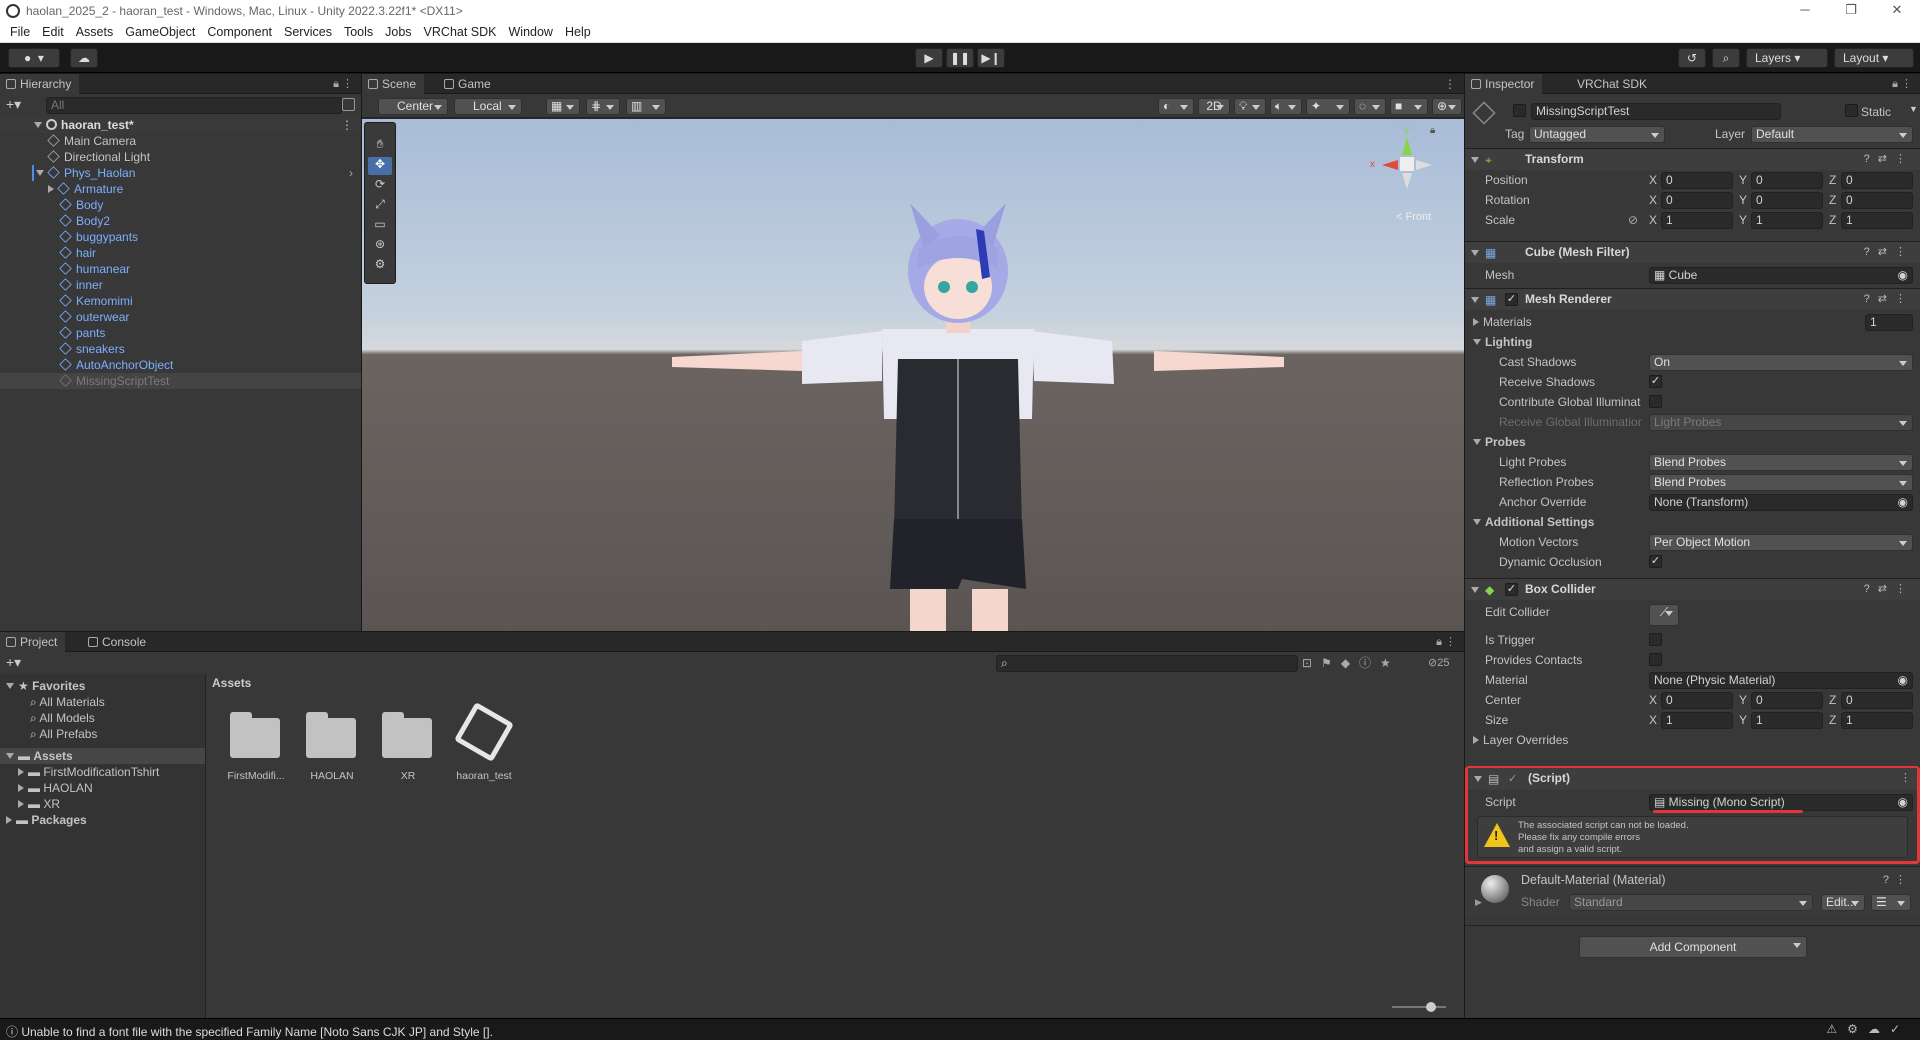 The image size is (1920, 1040). What do you see at coordinates (380, 146) in the screenshot?
I see `hand-tool-icon: ✋︎` at bounding box center [380, 146].